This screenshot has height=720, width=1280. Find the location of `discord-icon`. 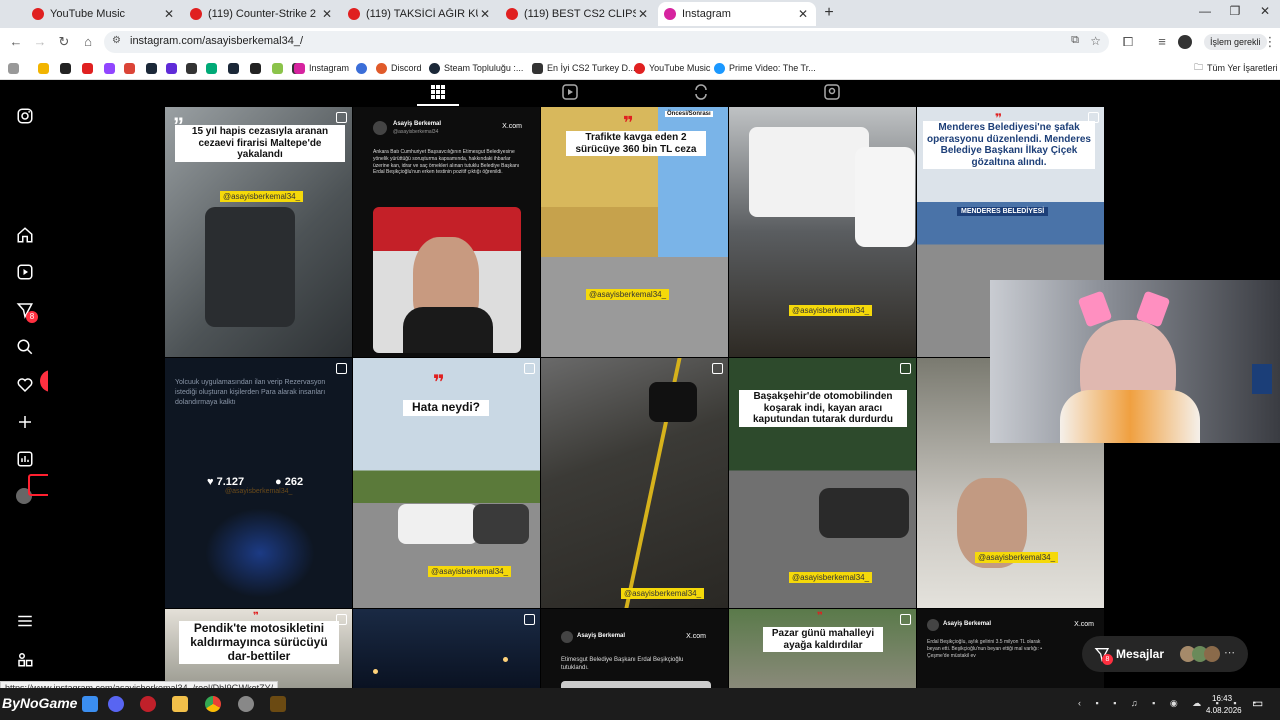

discord-icon is located at coordinates (116, 704).